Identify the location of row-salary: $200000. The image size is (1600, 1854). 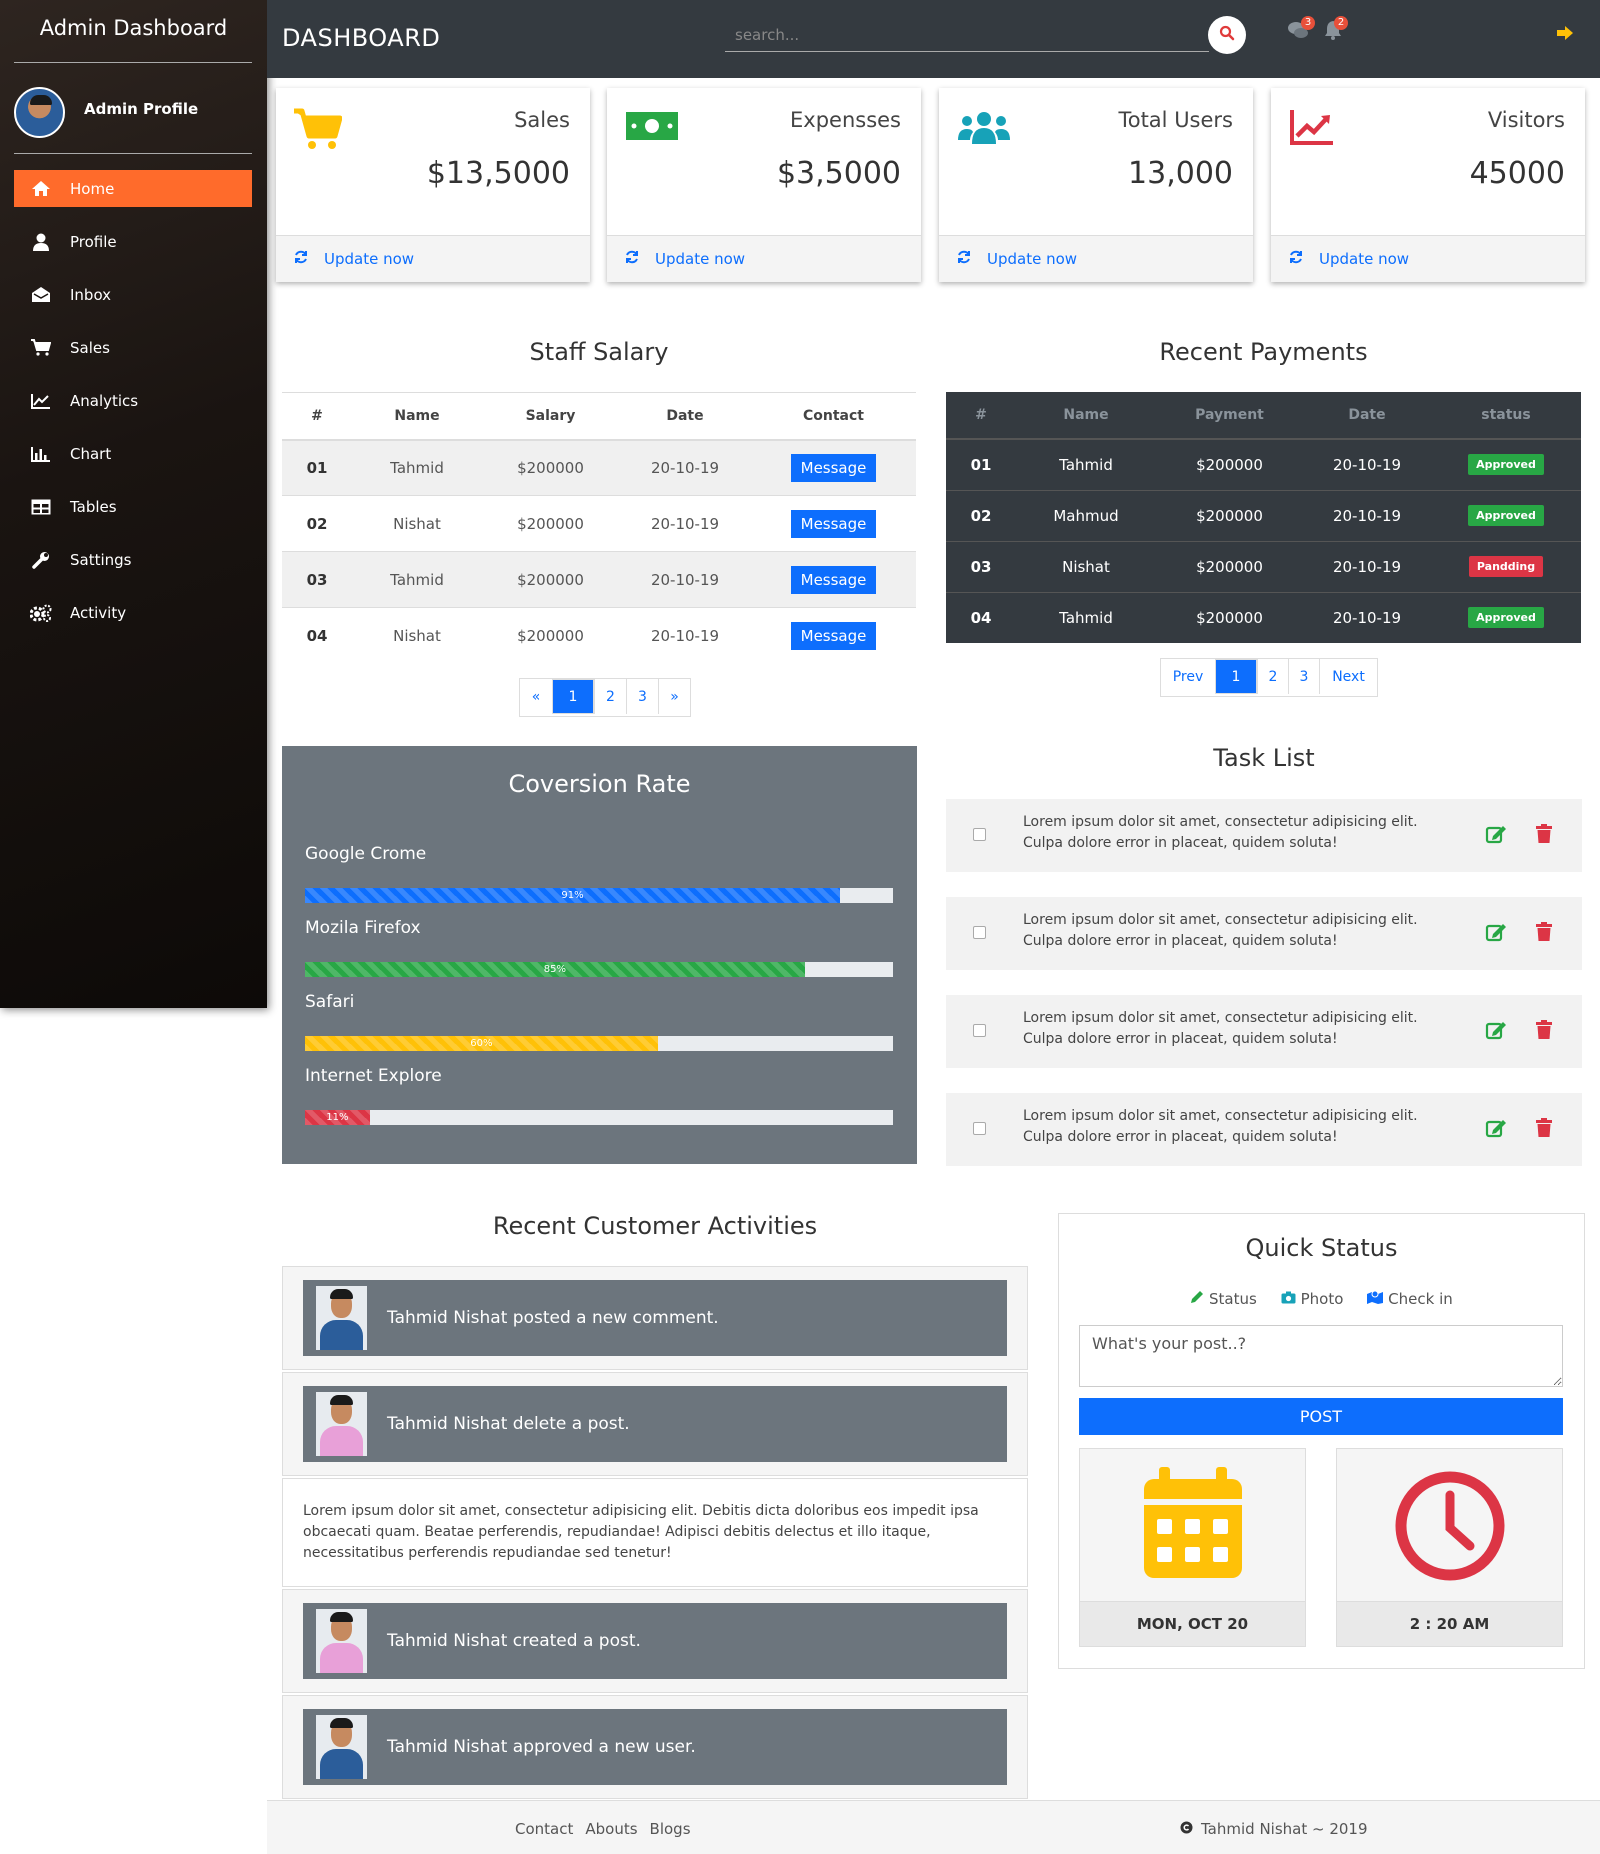
(550, 523).